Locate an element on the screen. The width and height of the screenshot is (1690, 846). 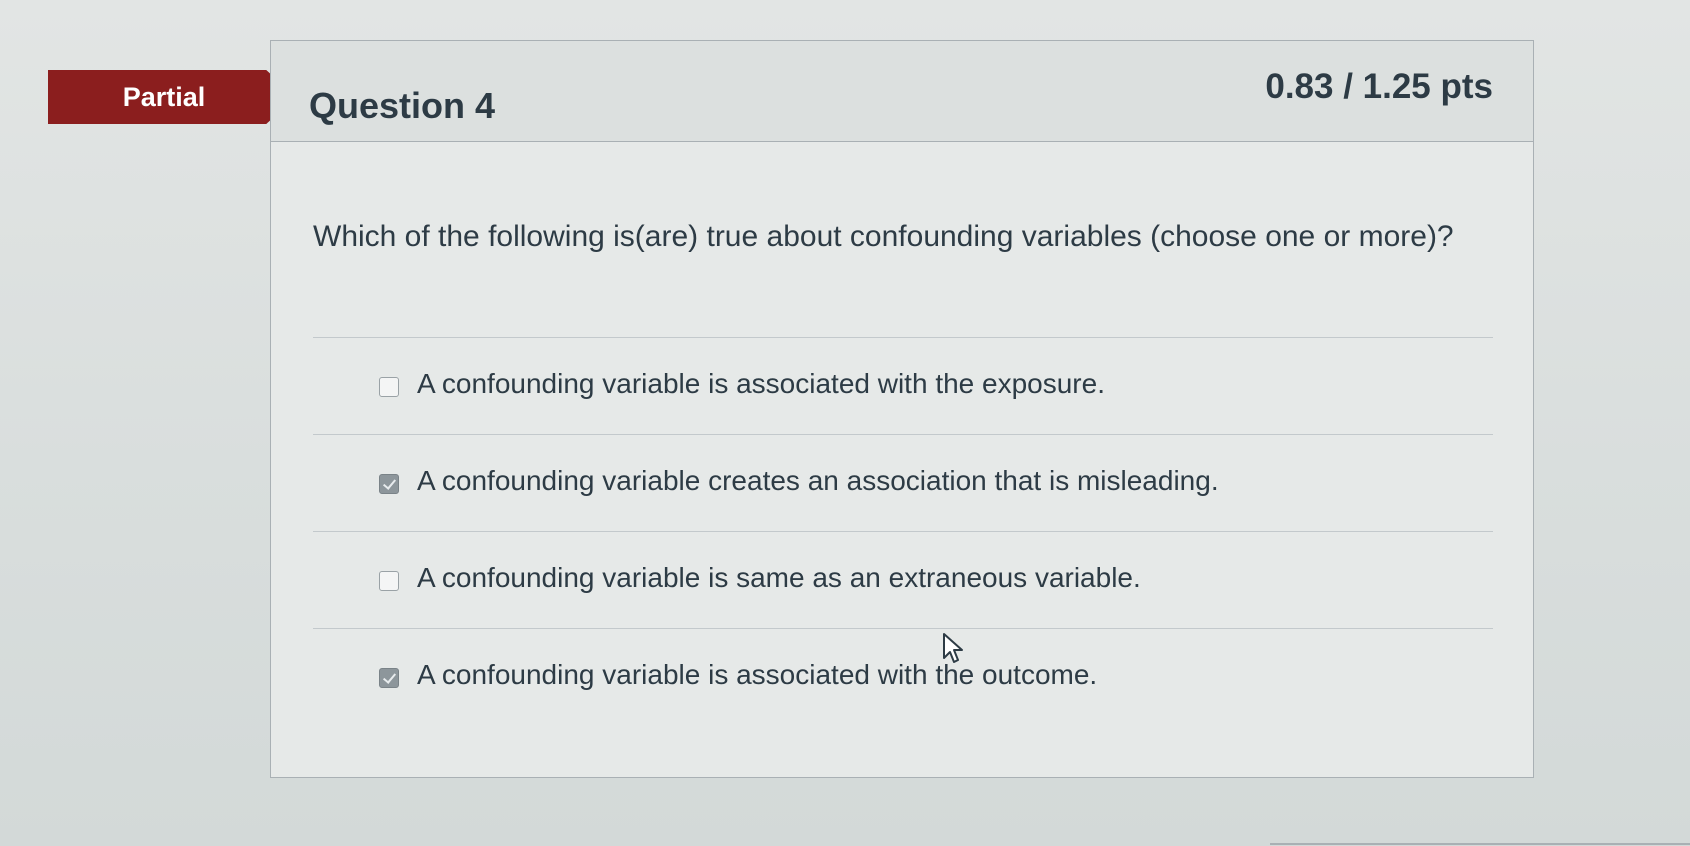
mouse-pointer-icon is located at coordinates (953, 648).